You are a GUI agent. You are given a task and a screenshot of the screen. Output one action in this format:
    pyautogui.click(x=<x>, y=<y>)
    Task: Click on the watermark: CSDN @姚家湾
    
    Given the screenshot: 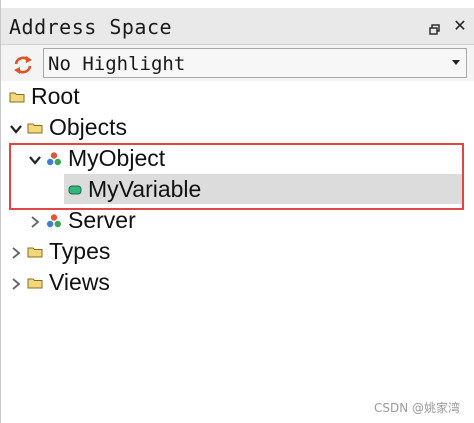 What is the action you would take?
    pyautogui.click(x=416, y=408)
    